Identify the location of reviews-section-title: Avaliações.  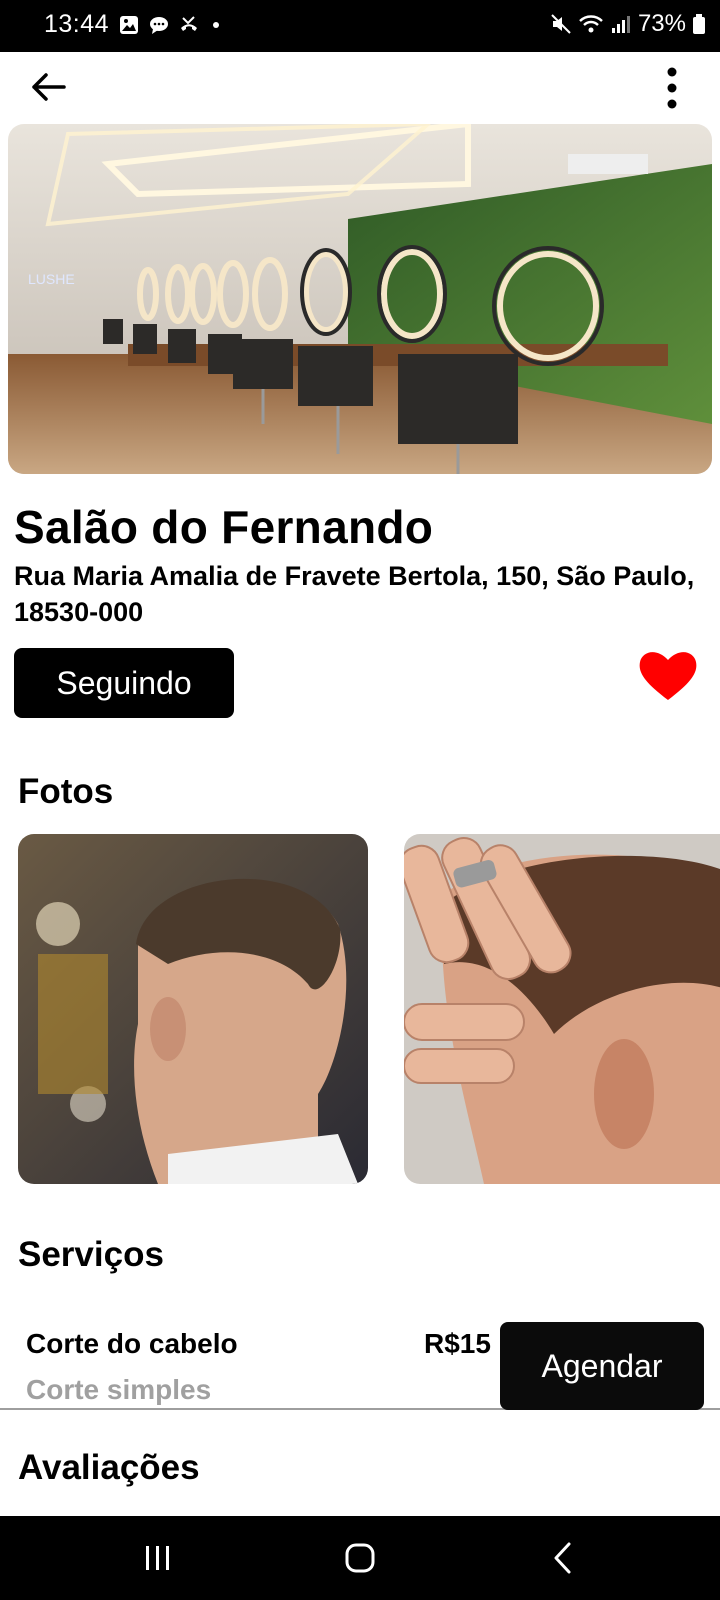
(109, 1467).